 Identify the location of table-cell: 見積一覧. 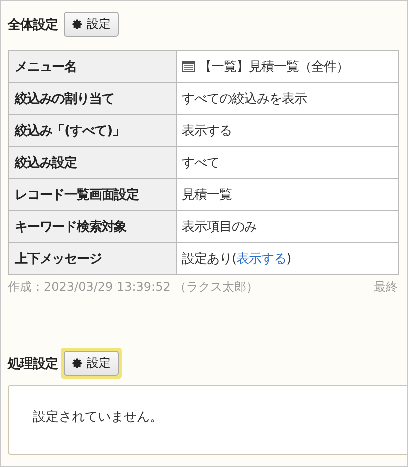
(207, 195).